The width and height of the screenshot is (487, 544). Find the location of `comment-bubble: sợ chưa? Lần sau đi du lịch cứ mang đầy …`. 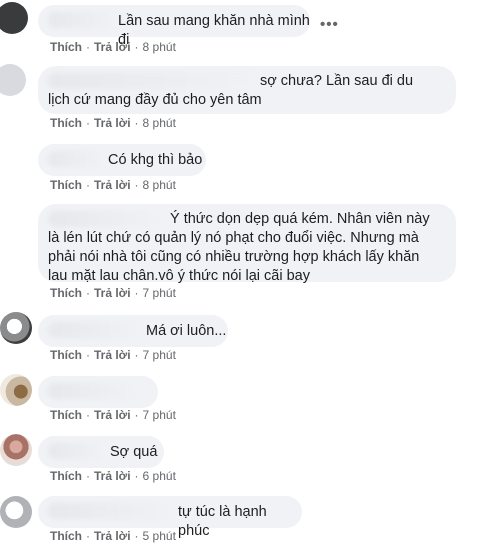

comment-bubble: sợ chưa? Lần sau đi du lịch cứ mang đầy … is located at coordinates (247, 90).